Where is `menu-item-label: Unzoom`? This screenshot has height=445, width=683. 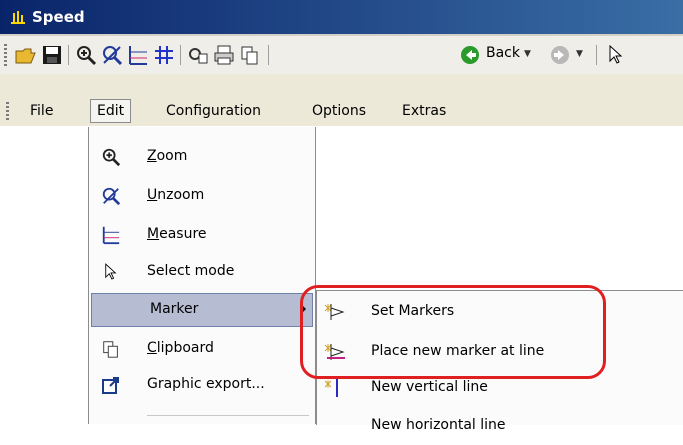 menu-item-label: Unzoom is located at coordinates (176, 195).